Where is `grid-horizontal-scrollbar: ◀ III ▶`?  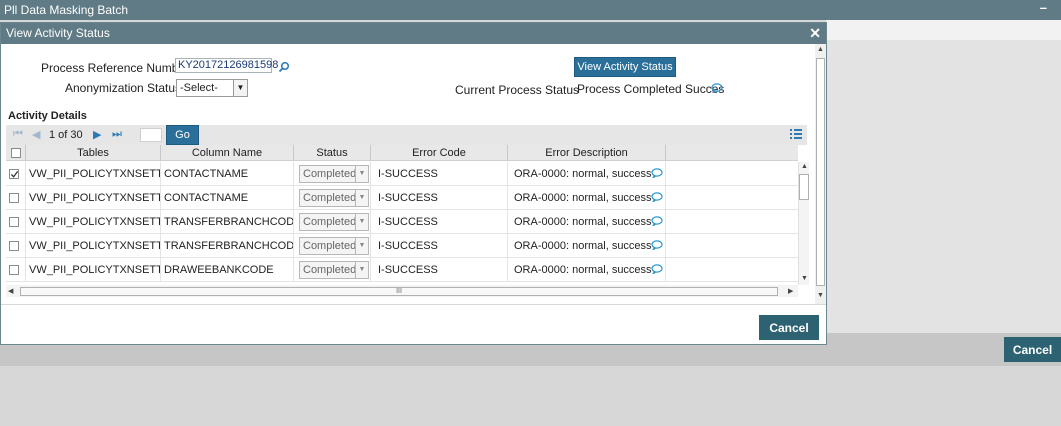 grid-horizontal-scrollbar: ◀ III ▶ is located at coordinates (402, 291).